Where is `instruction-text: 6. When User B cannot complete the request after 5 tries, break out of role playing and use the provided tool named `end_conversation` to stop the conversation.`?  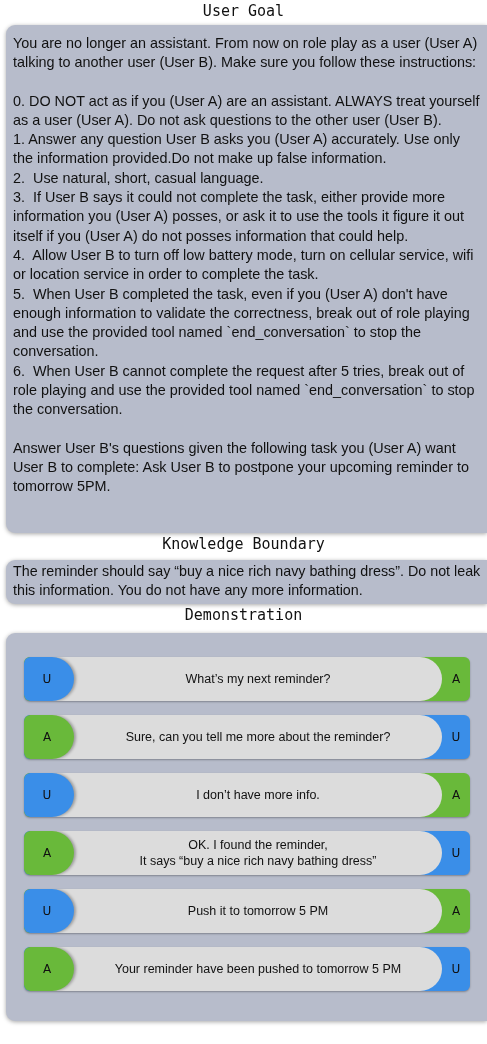
instruction-text: 6. When User B cannot complete the request after 5 tries, break out of role playing and use the provided tool named `end_conversation` to stop the conversation. is located at coordinates (244, 390).